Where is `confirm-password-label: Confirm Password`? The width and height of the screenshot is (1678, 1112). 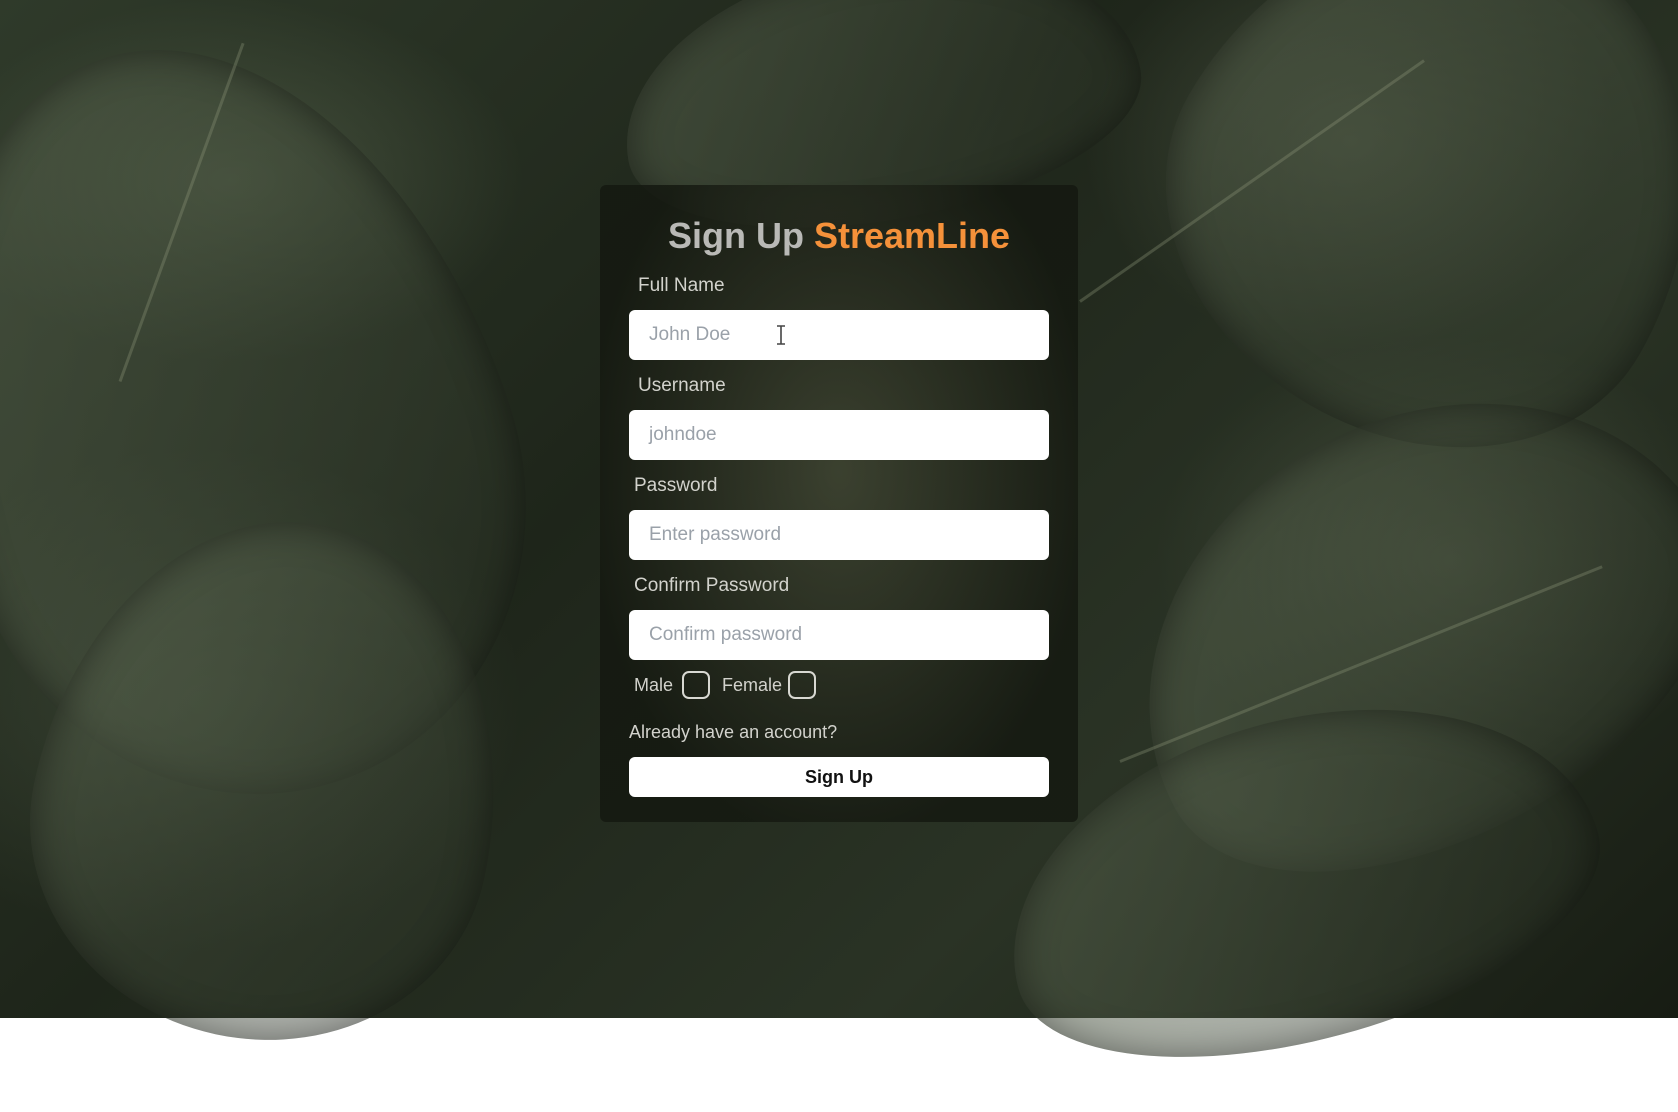 confirm-password-label: Confirm Password is located at coordinates (712, 585).